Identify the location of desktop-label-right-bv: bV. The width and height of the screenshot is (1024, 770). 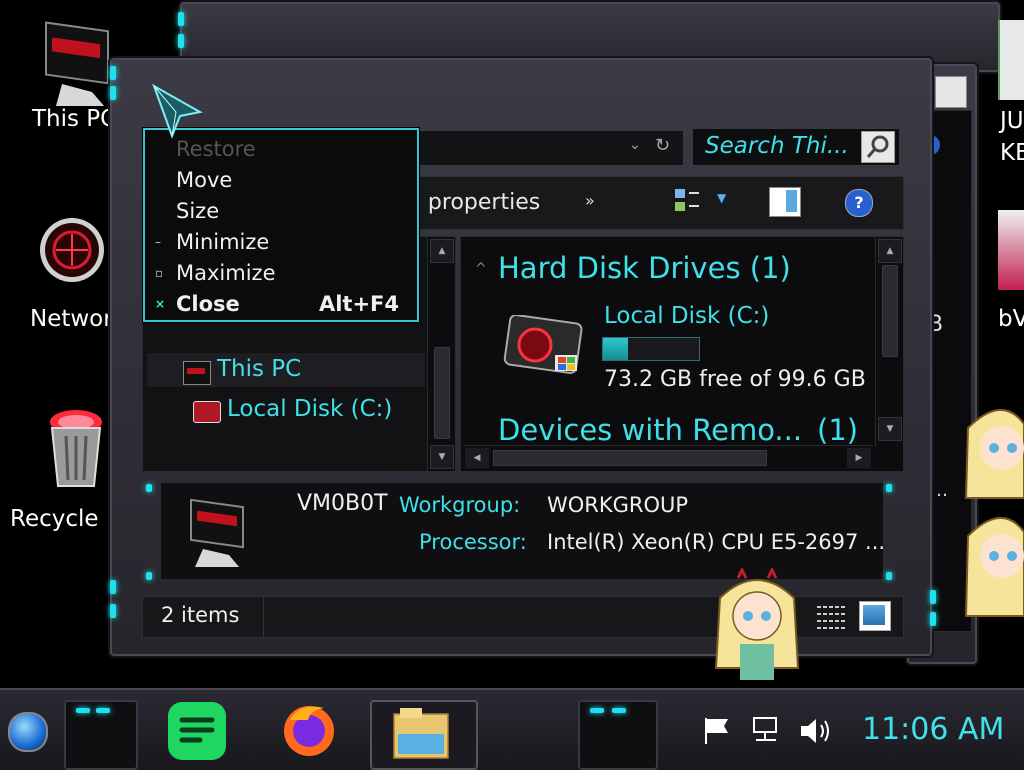
(1011, 319).